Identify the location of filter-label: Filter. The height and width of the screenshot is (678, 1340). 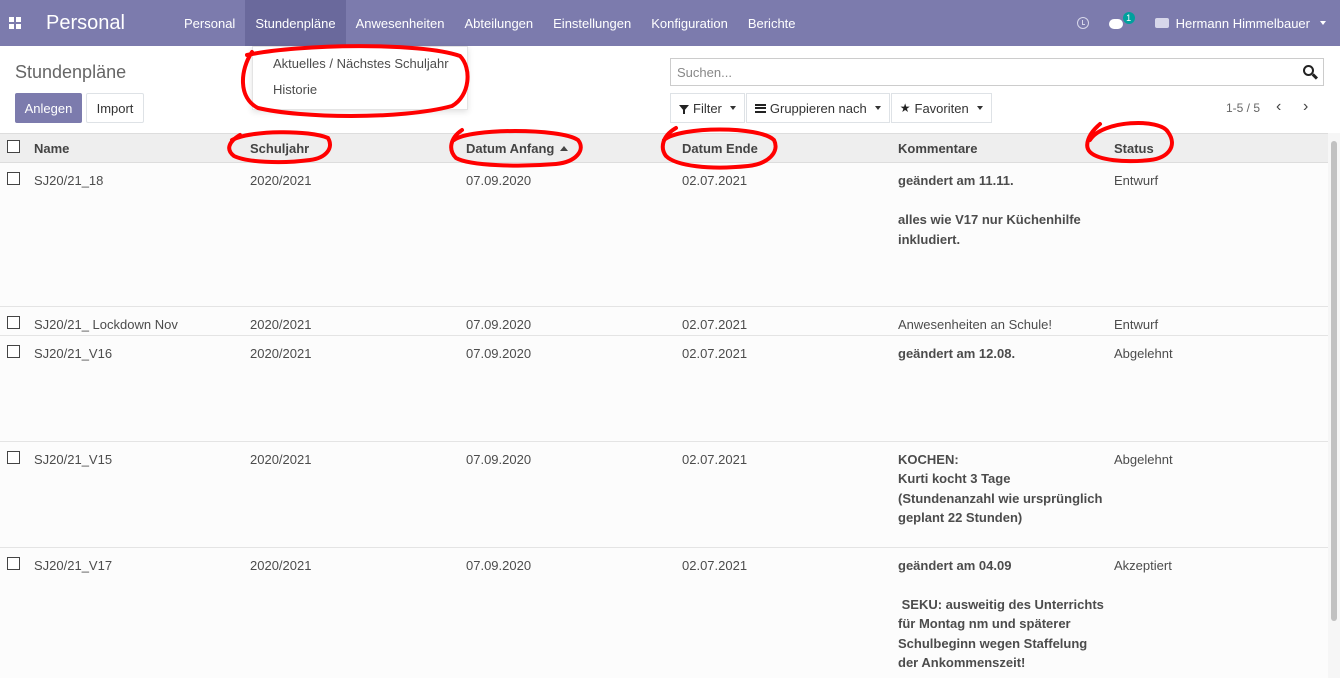
(707, 108).